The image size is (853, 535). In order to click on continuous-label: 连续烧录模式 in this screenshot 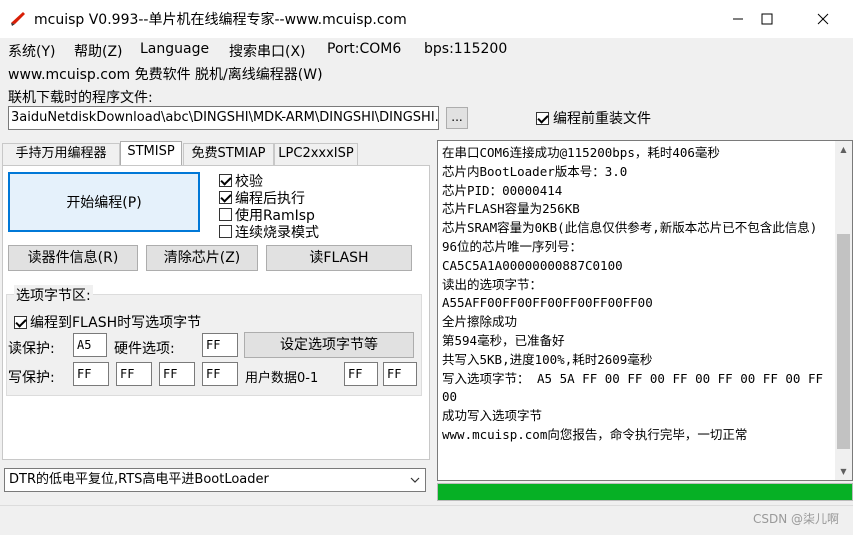, I will do `click(277, 232)`.